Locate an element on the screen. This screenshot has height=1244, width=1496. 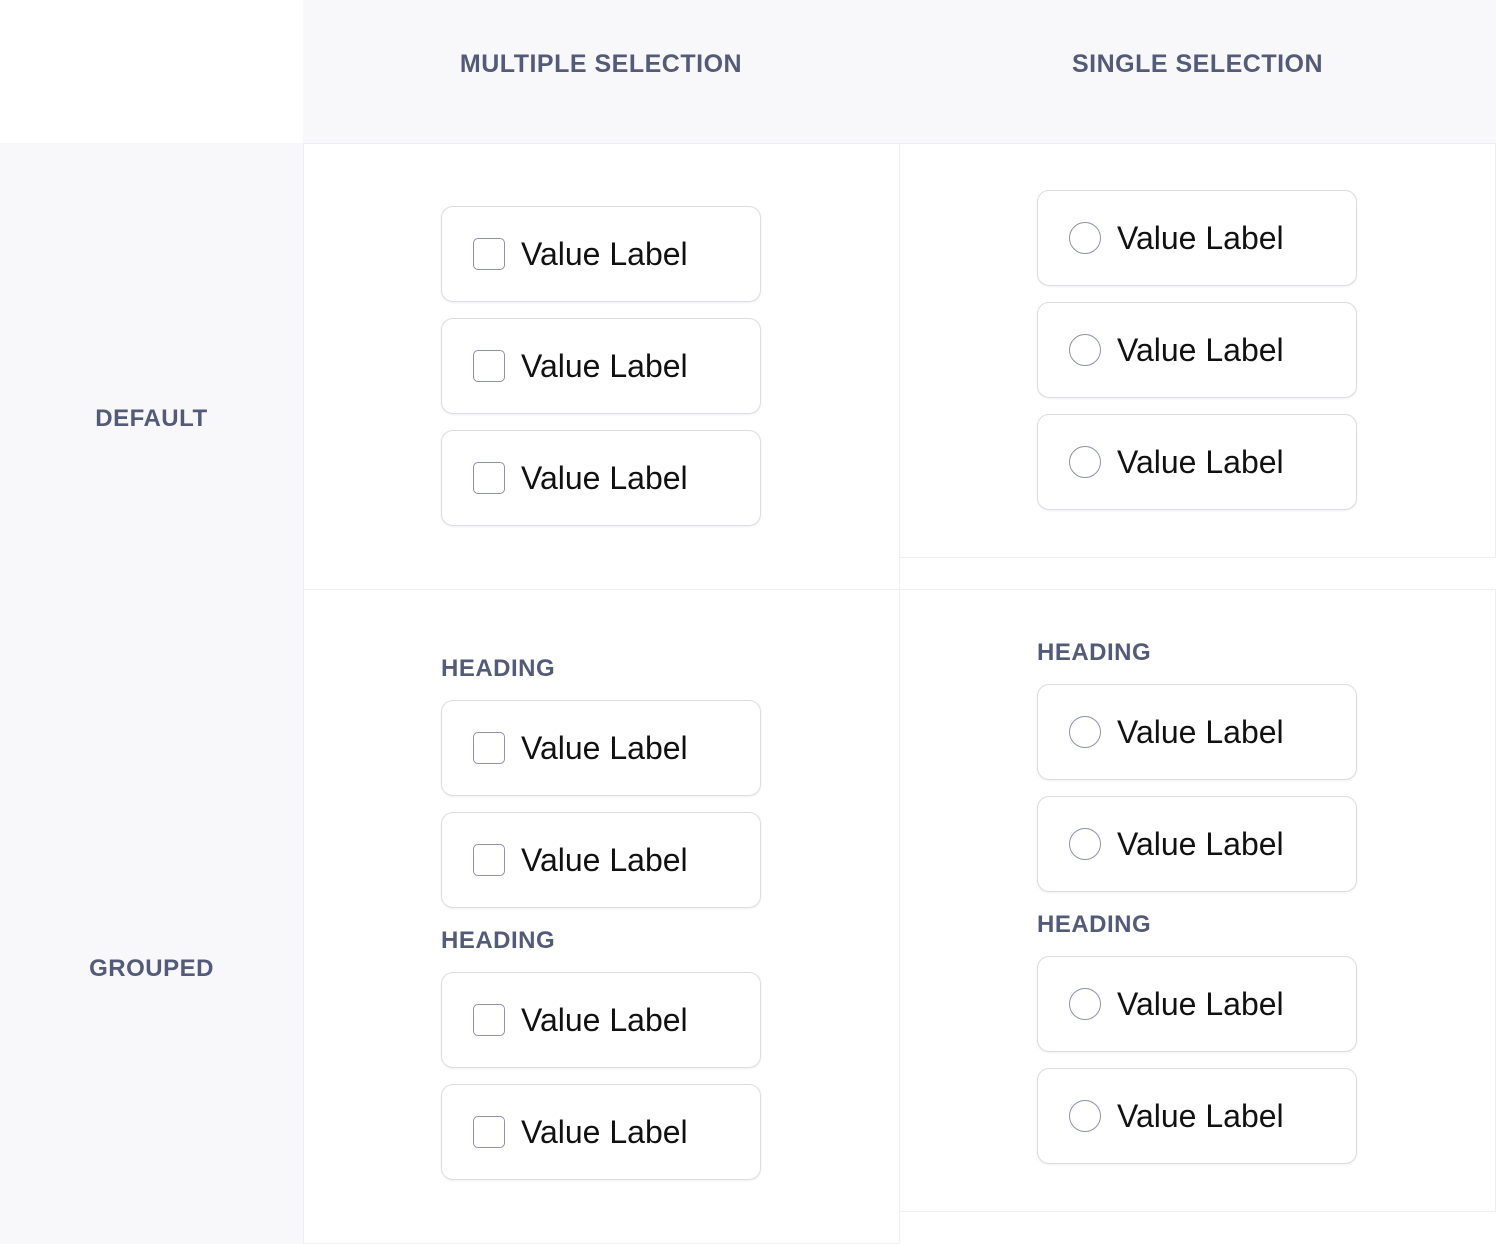
row-label-grouped: GROUPED is located at coordinates (151, 968).